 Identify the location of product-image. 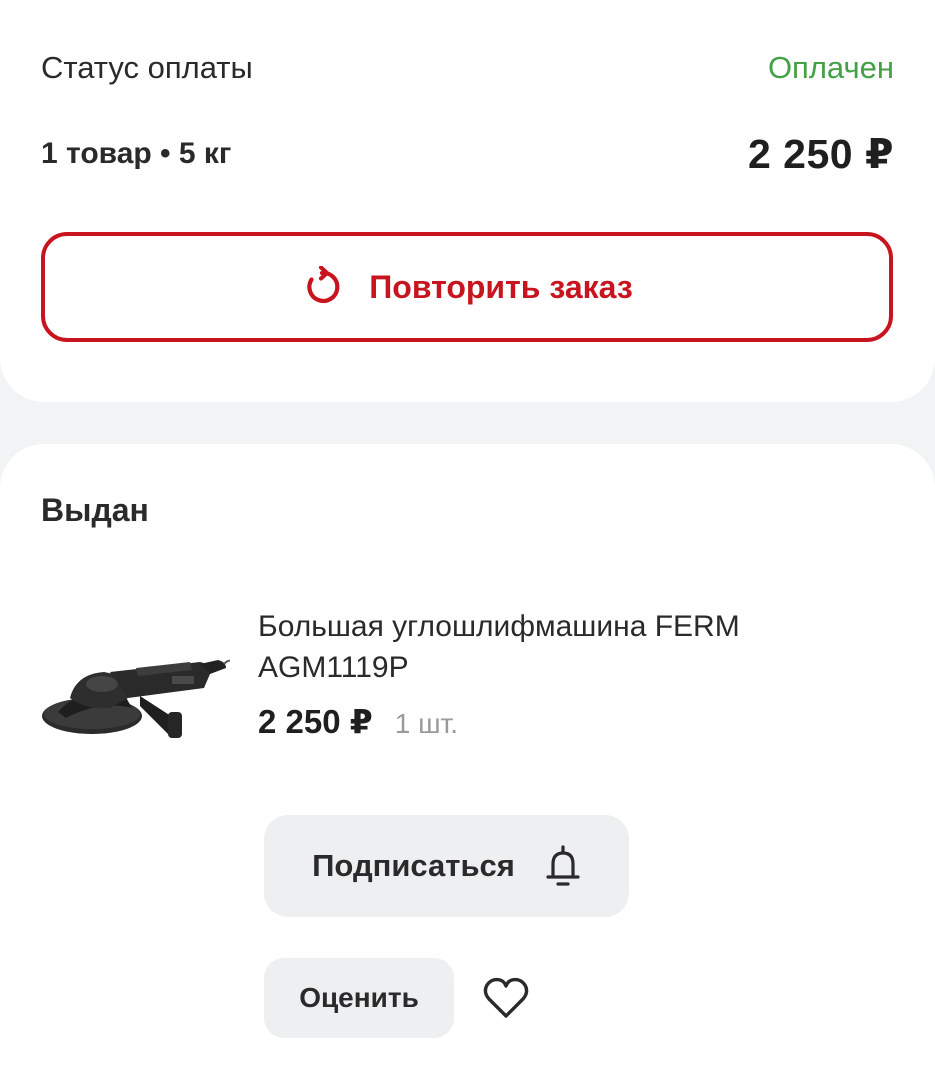
(135, 689).